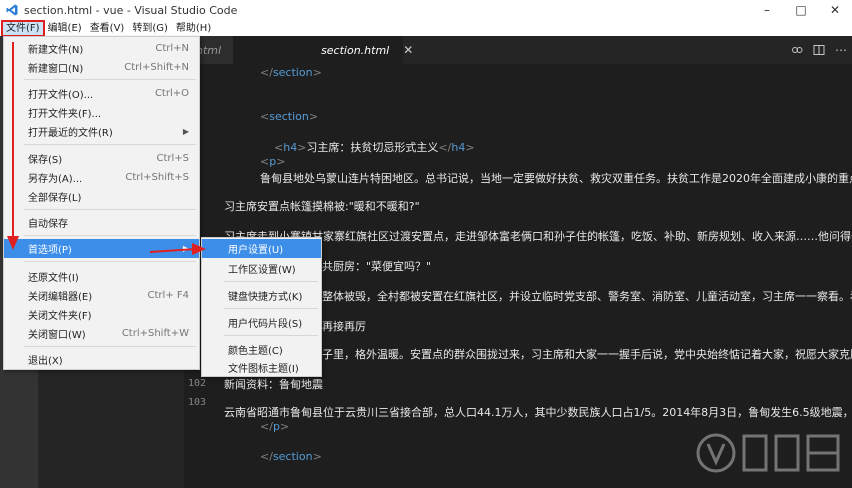 The image size is (852, 488). Describe the element at coordinates (377, 266) in the screenshot. I see `code-line: 共厨房："菜便宜吗？"` at that location.